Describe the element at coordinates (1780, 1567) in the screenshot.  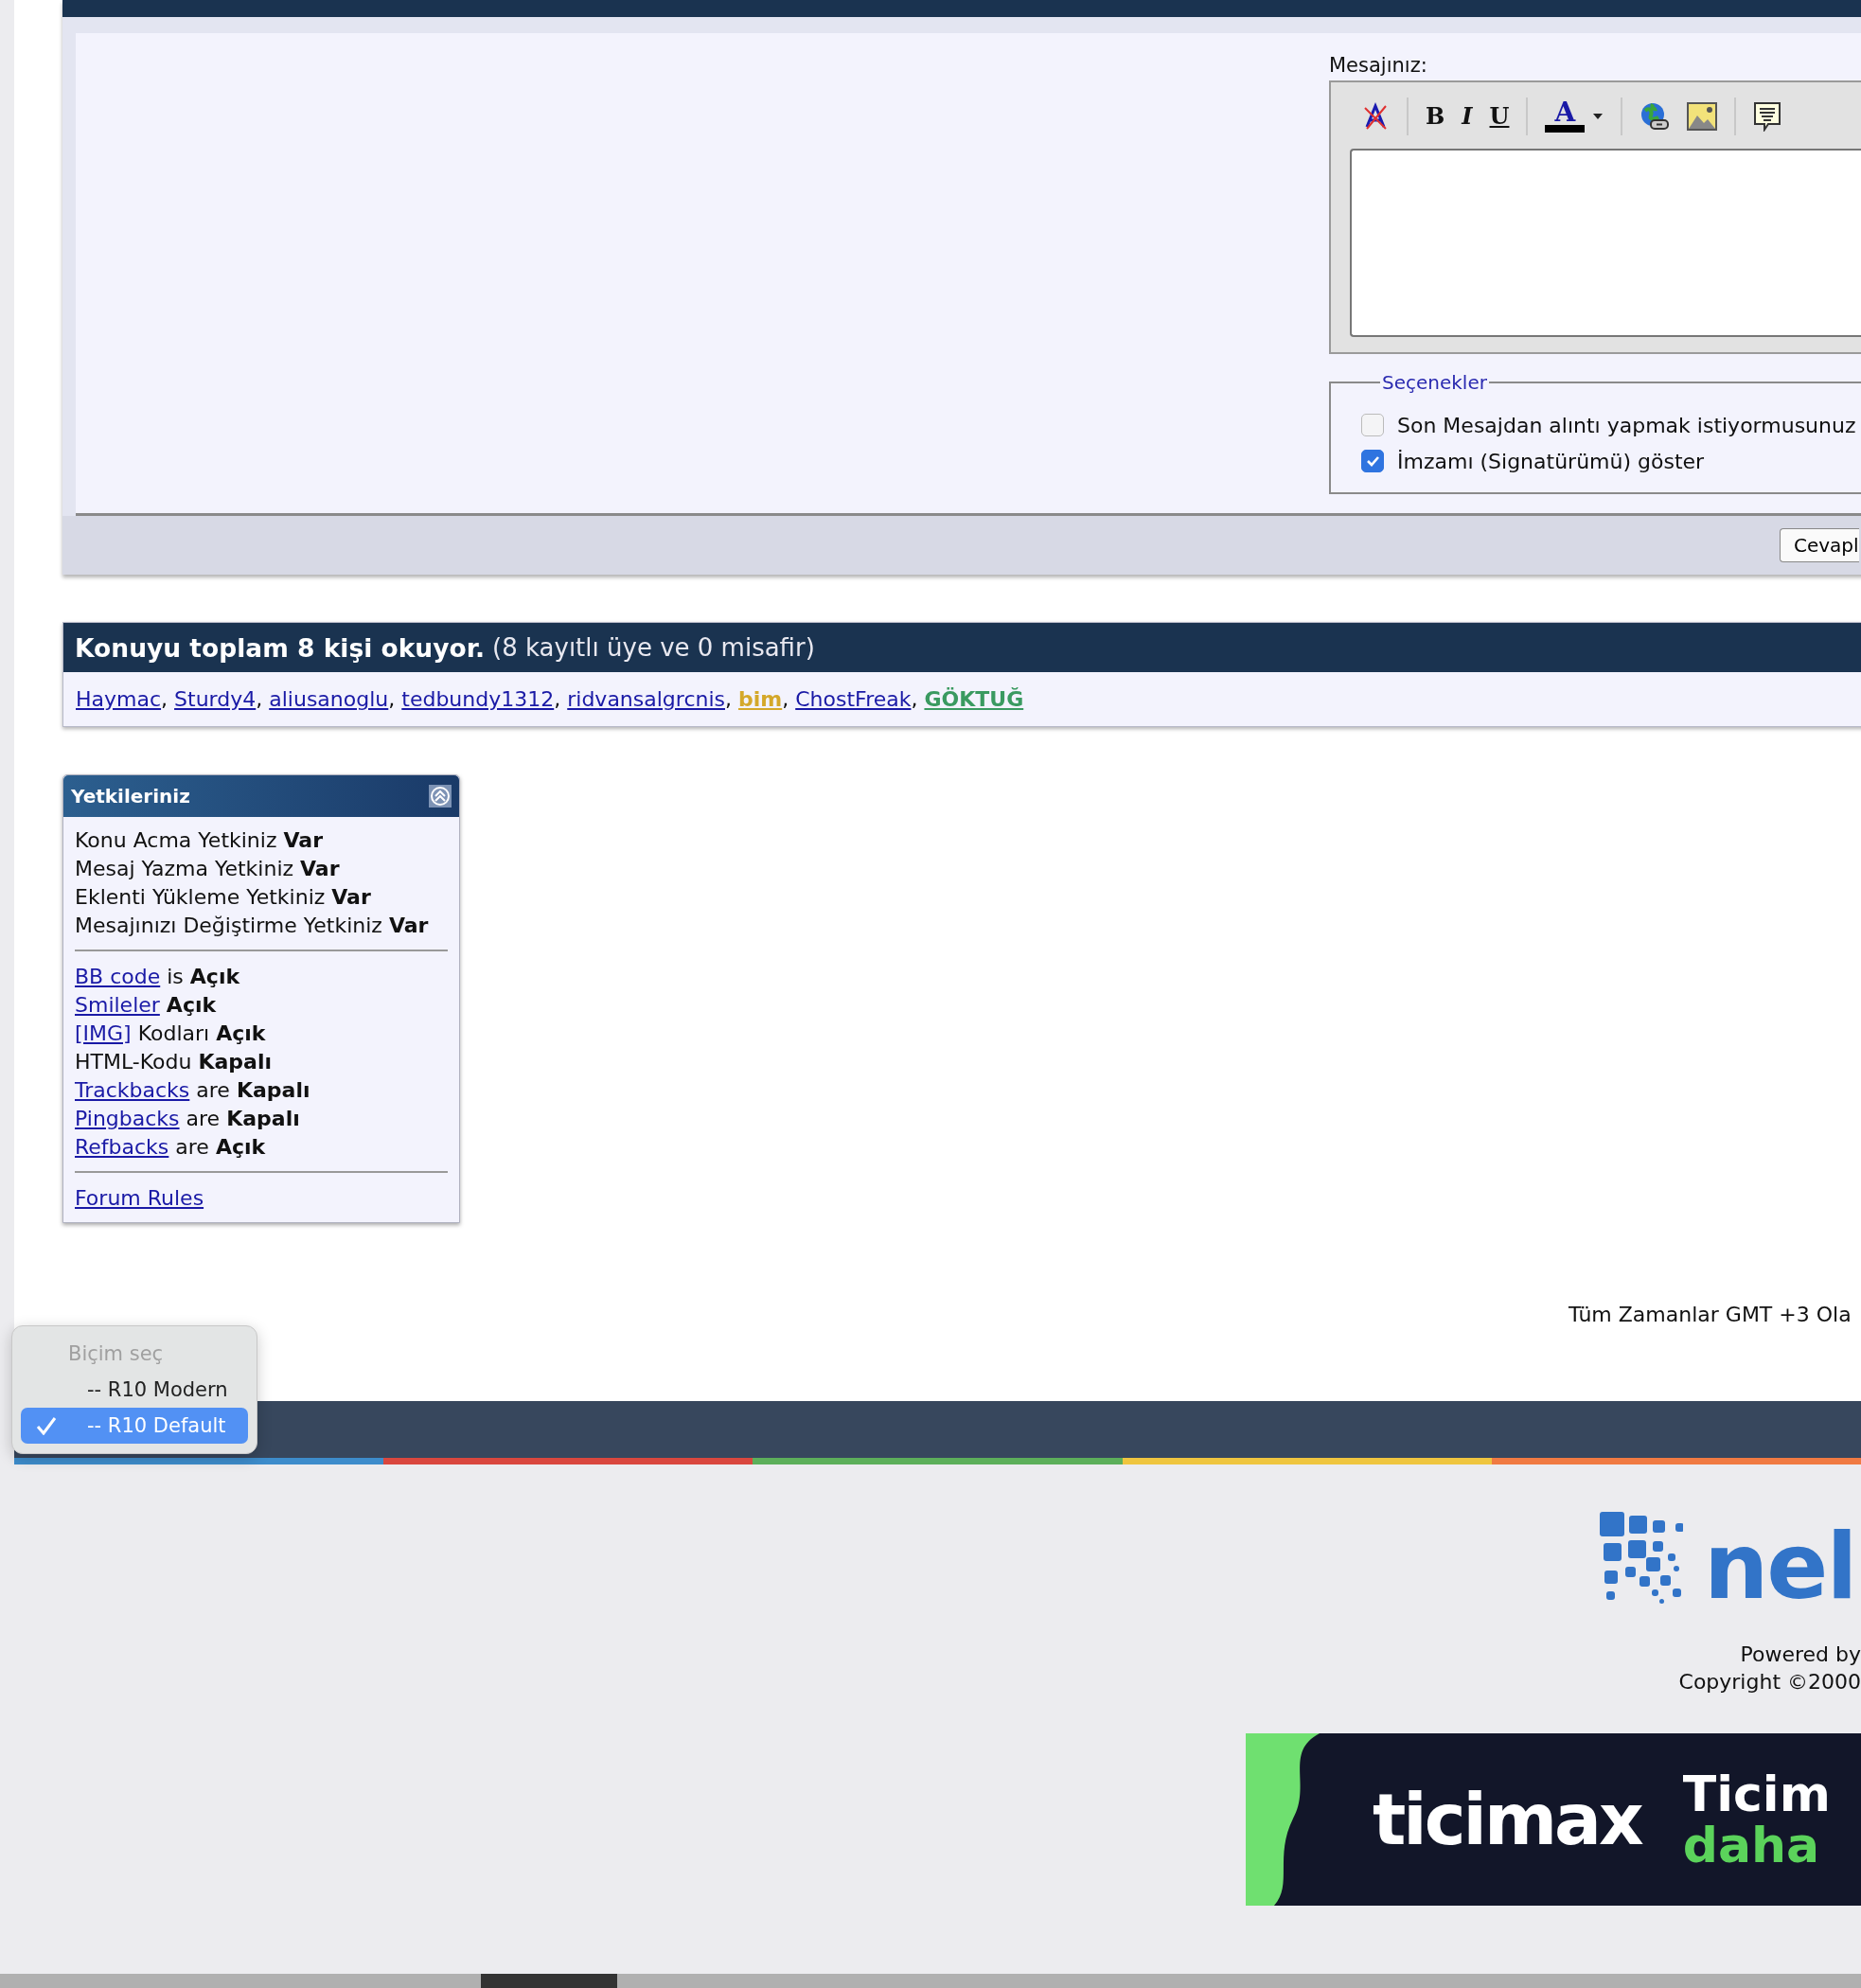
I see `logo-wordmark: nel` at that location.